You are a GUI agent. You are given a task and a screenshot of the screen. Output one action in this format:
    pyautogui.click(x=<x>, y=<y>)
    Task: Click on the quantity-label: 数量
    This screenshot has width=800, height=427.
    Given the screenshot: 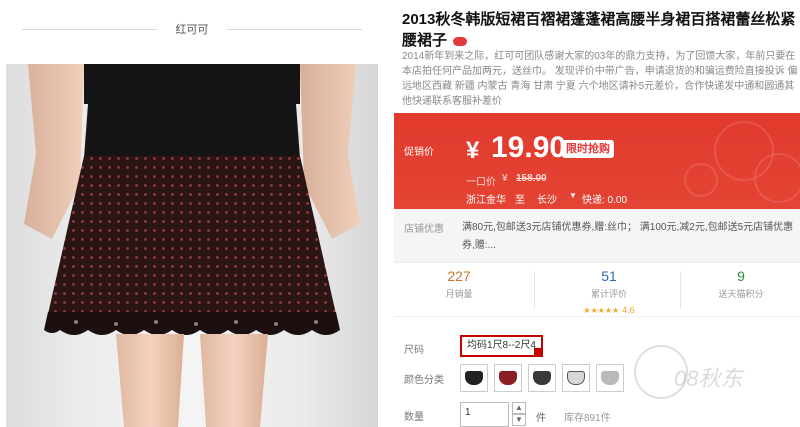 What is the action you would take?
    pyautogui.click(x=414, y=417)
    